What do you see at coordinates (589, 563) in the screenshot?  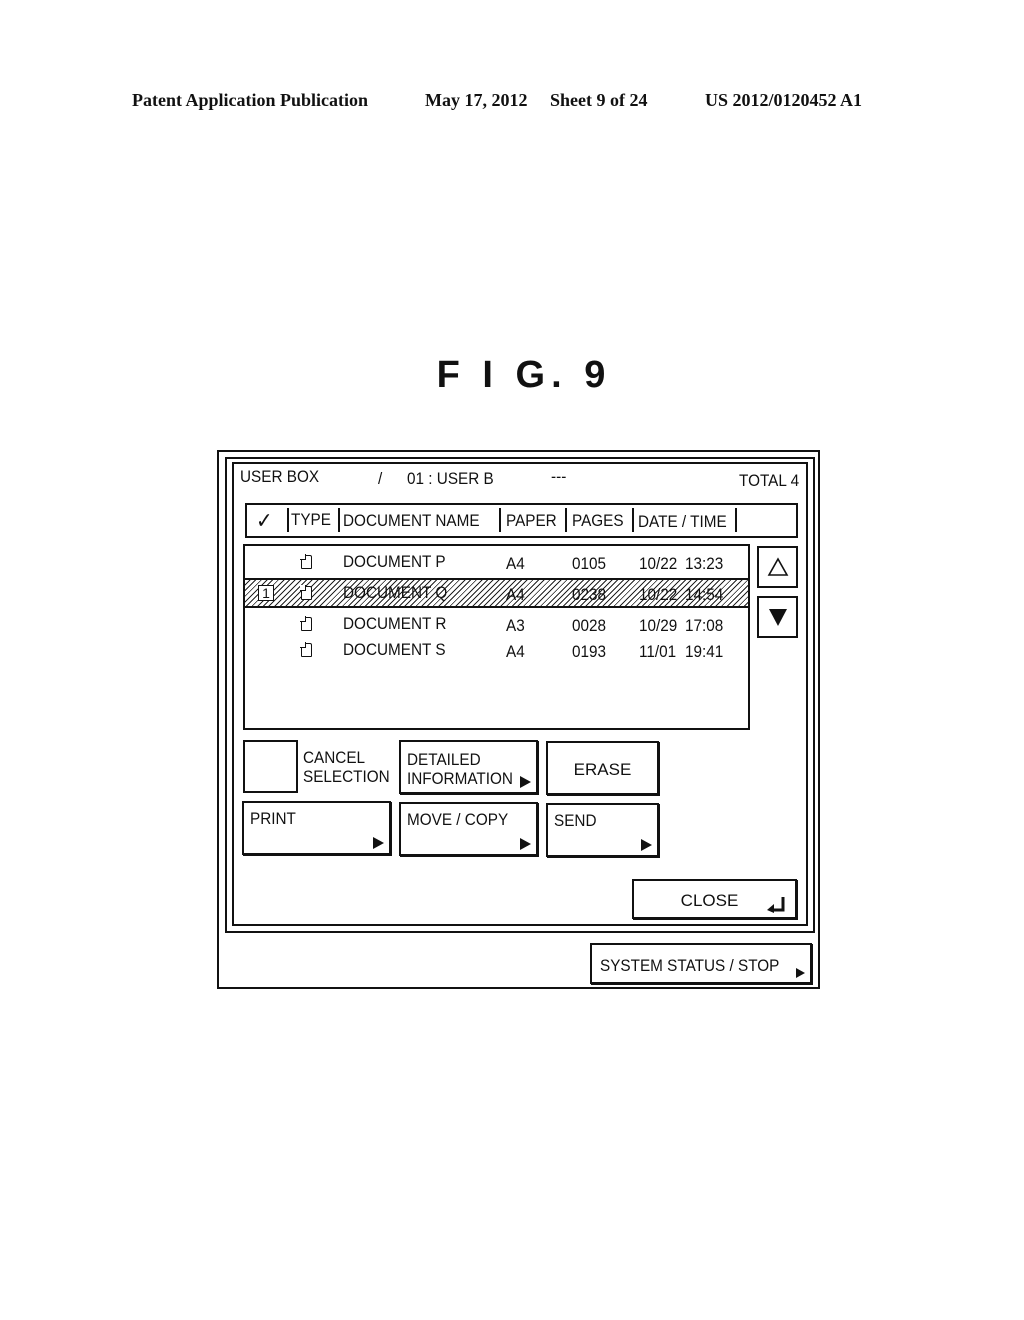 I see `document-pages: 0105` at bounding box center [589, 563].